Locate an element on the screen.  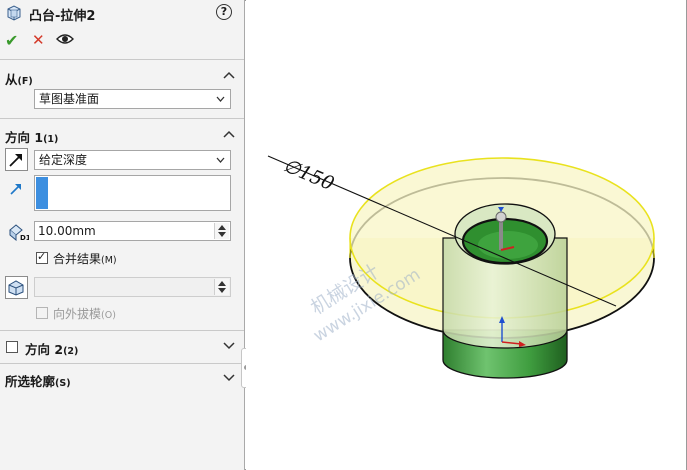
feature-title-row: 凸台-拉伸2 ? is located at coordinates (122, 13).